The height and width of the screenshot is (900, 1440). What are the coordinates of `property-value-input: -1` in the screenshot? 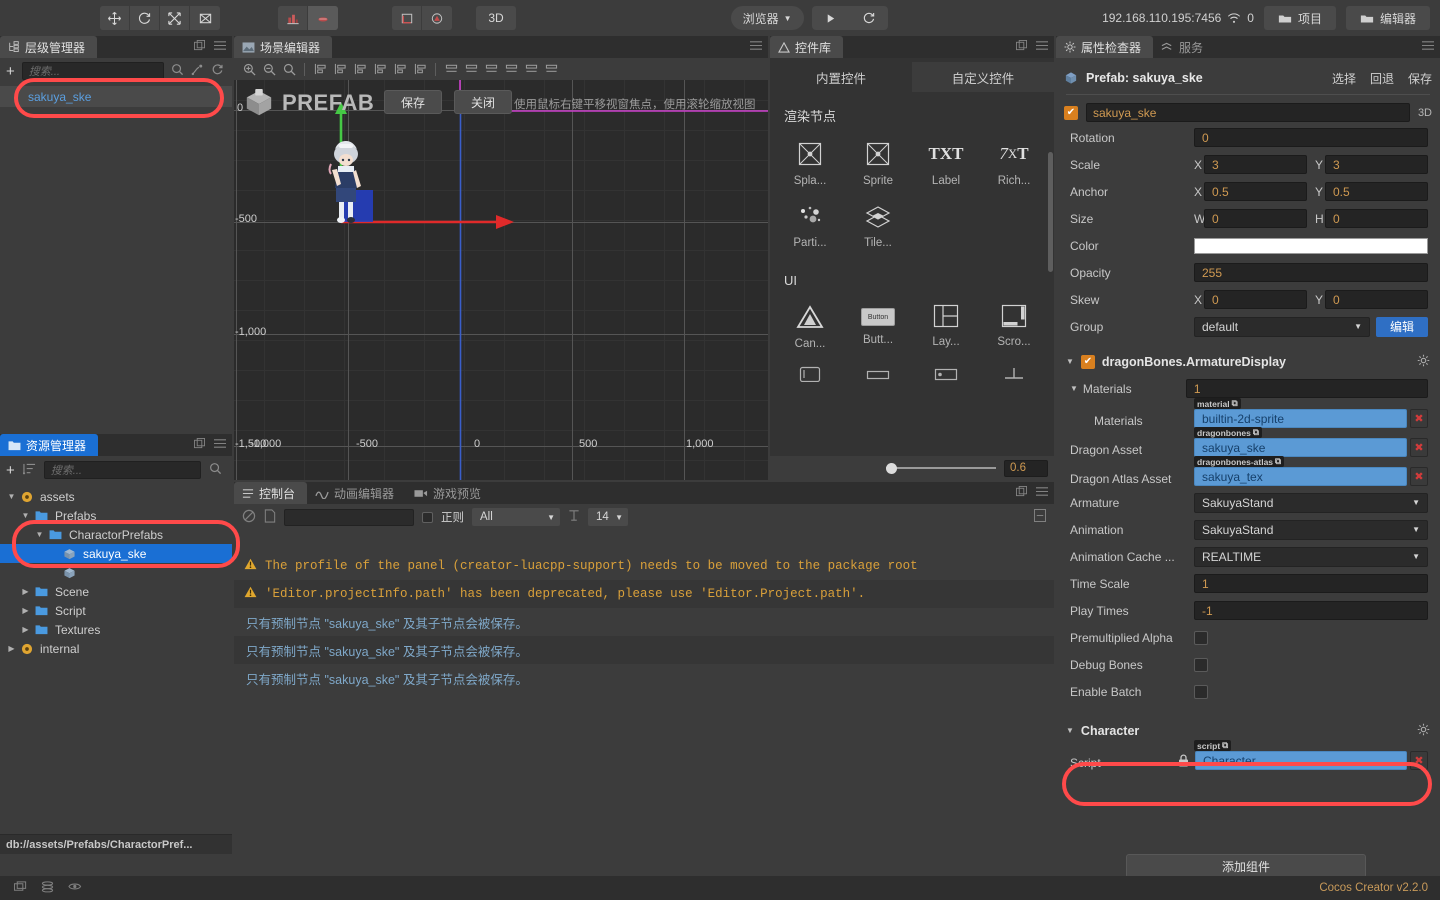 It's located at (1311, 610).